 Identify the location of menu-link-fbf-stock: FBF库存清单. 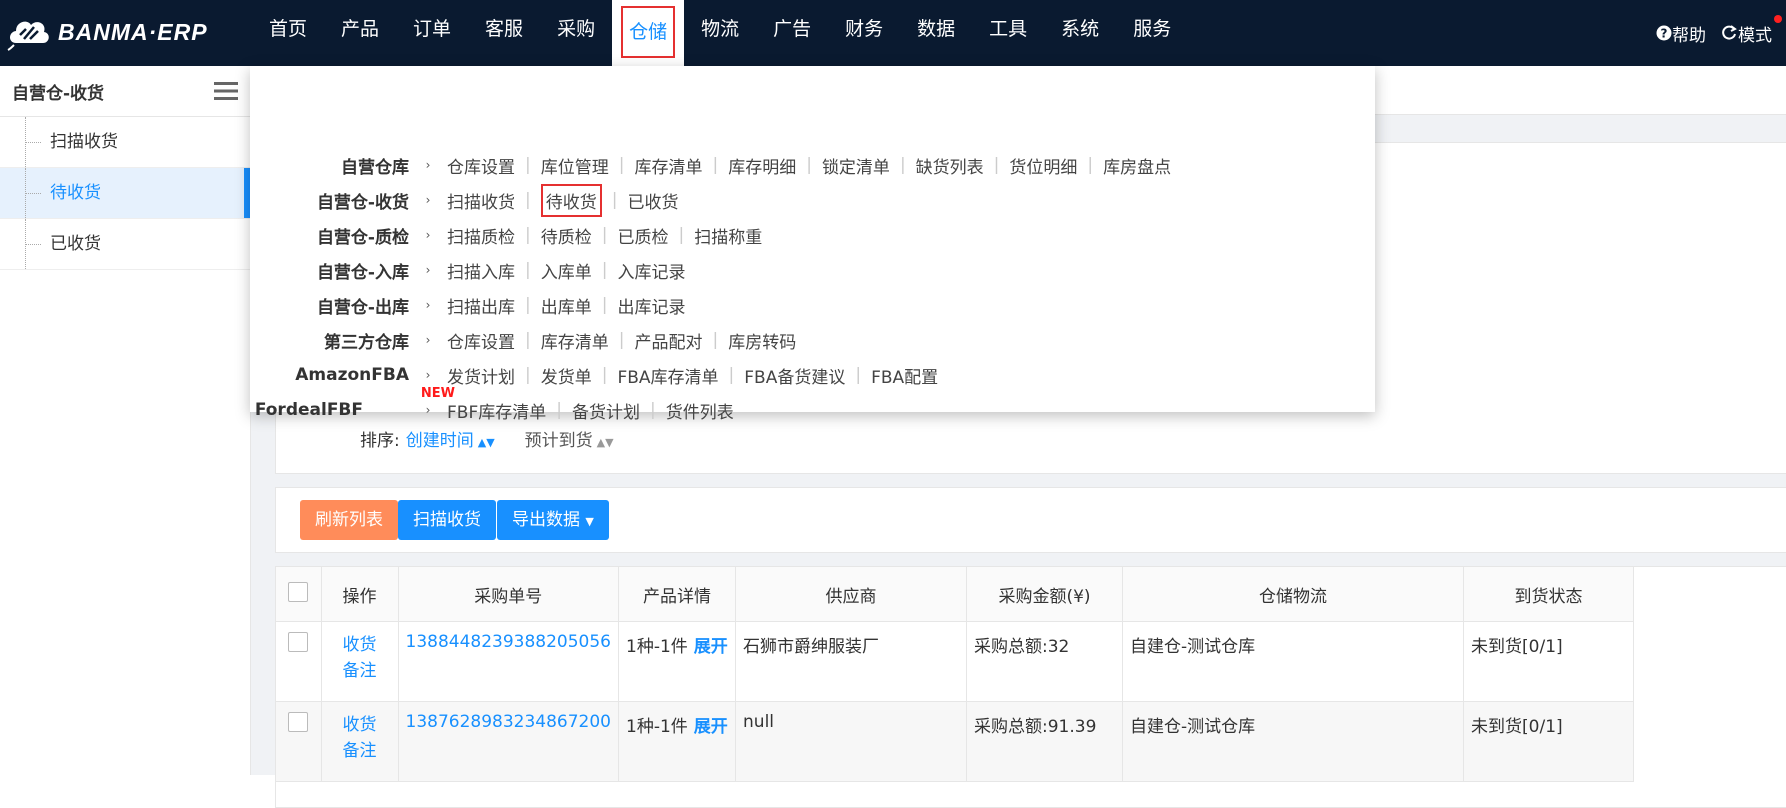
(496, 410).